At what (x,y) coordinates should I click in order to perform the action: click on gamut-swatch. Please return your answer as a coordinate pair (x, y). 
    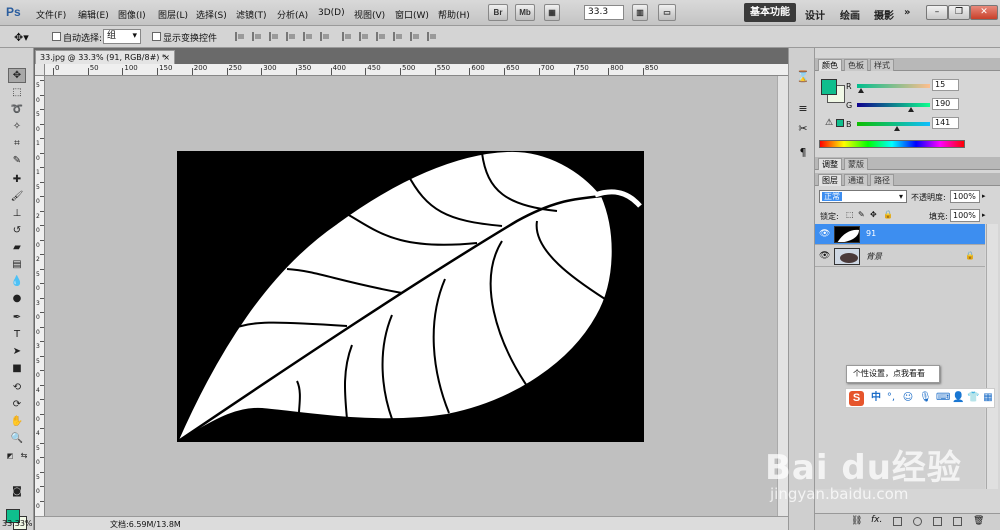
    Looking at the image, I should click on (840, 123).